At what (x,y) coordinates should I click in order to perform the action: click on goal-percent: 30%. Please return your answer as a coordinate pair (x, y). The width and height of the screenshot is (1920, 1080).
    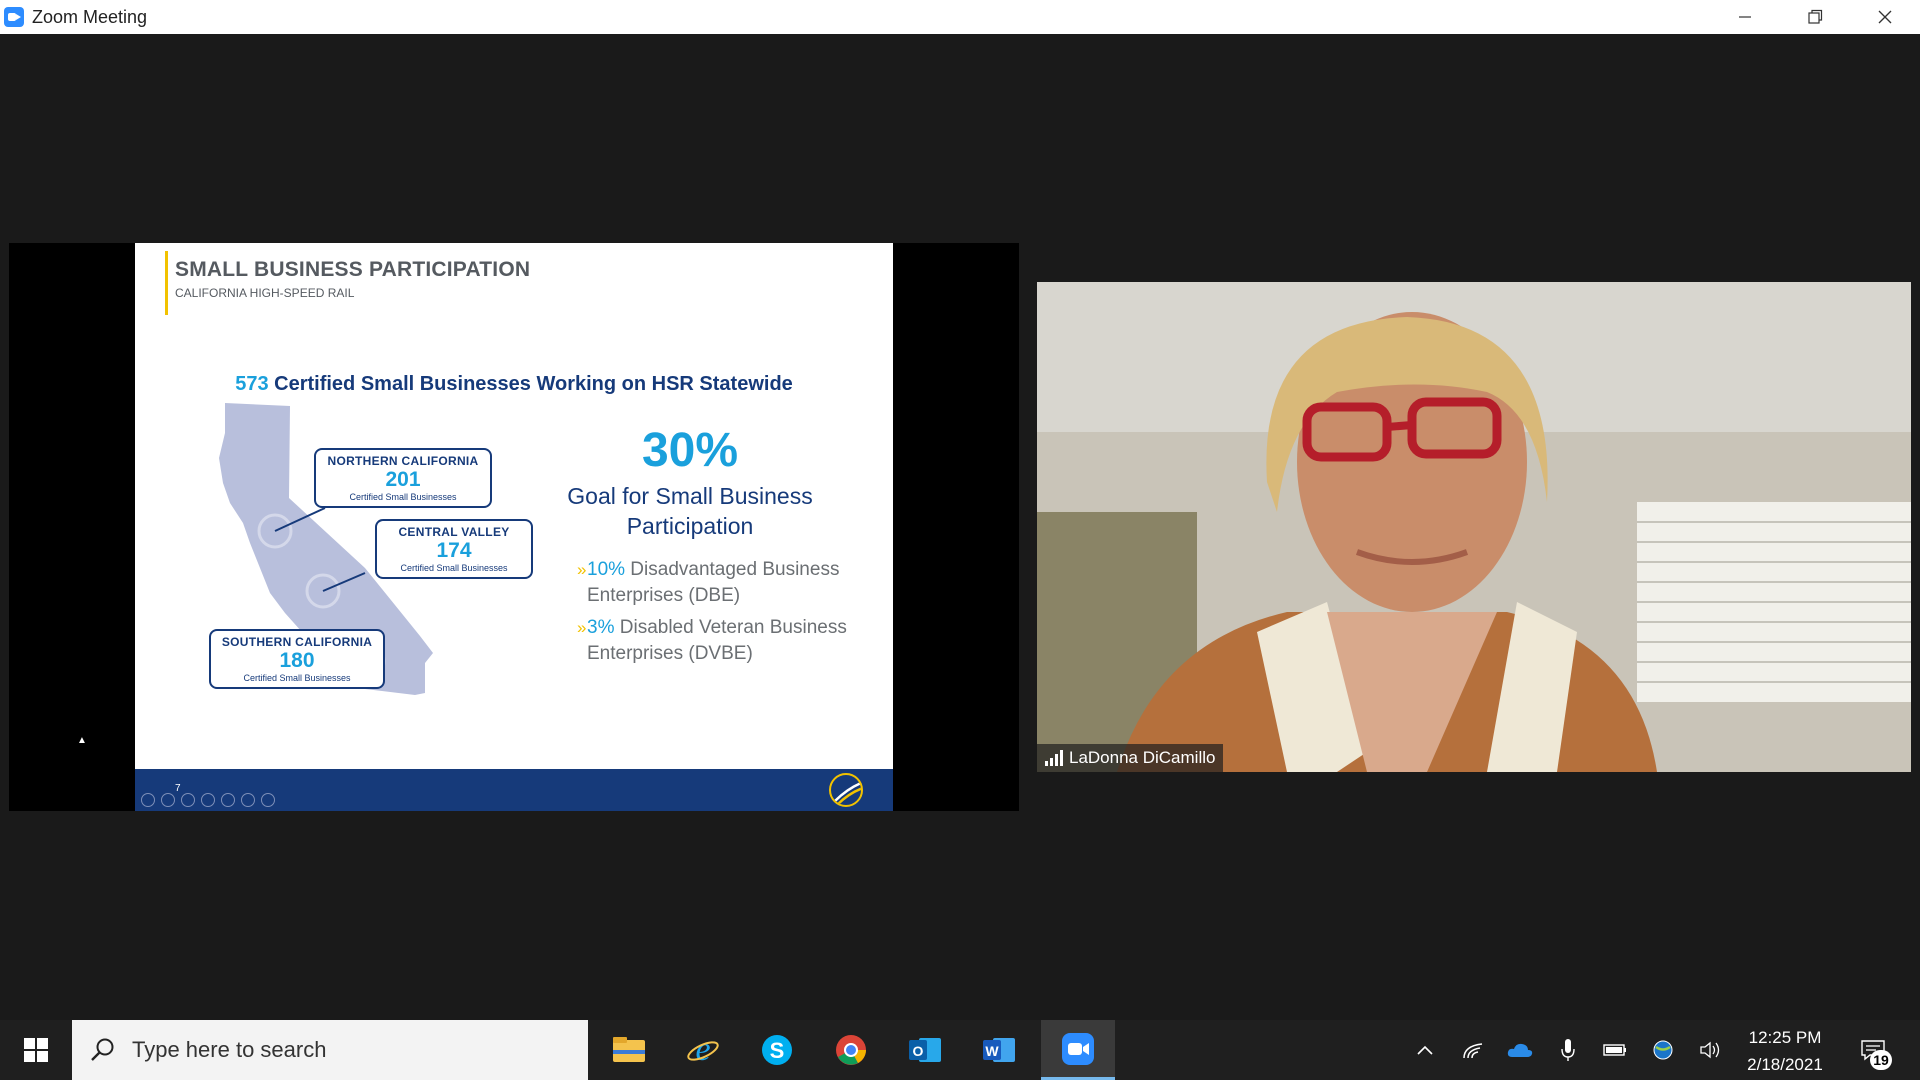
    Looking at the image, I should click on (690, 450).